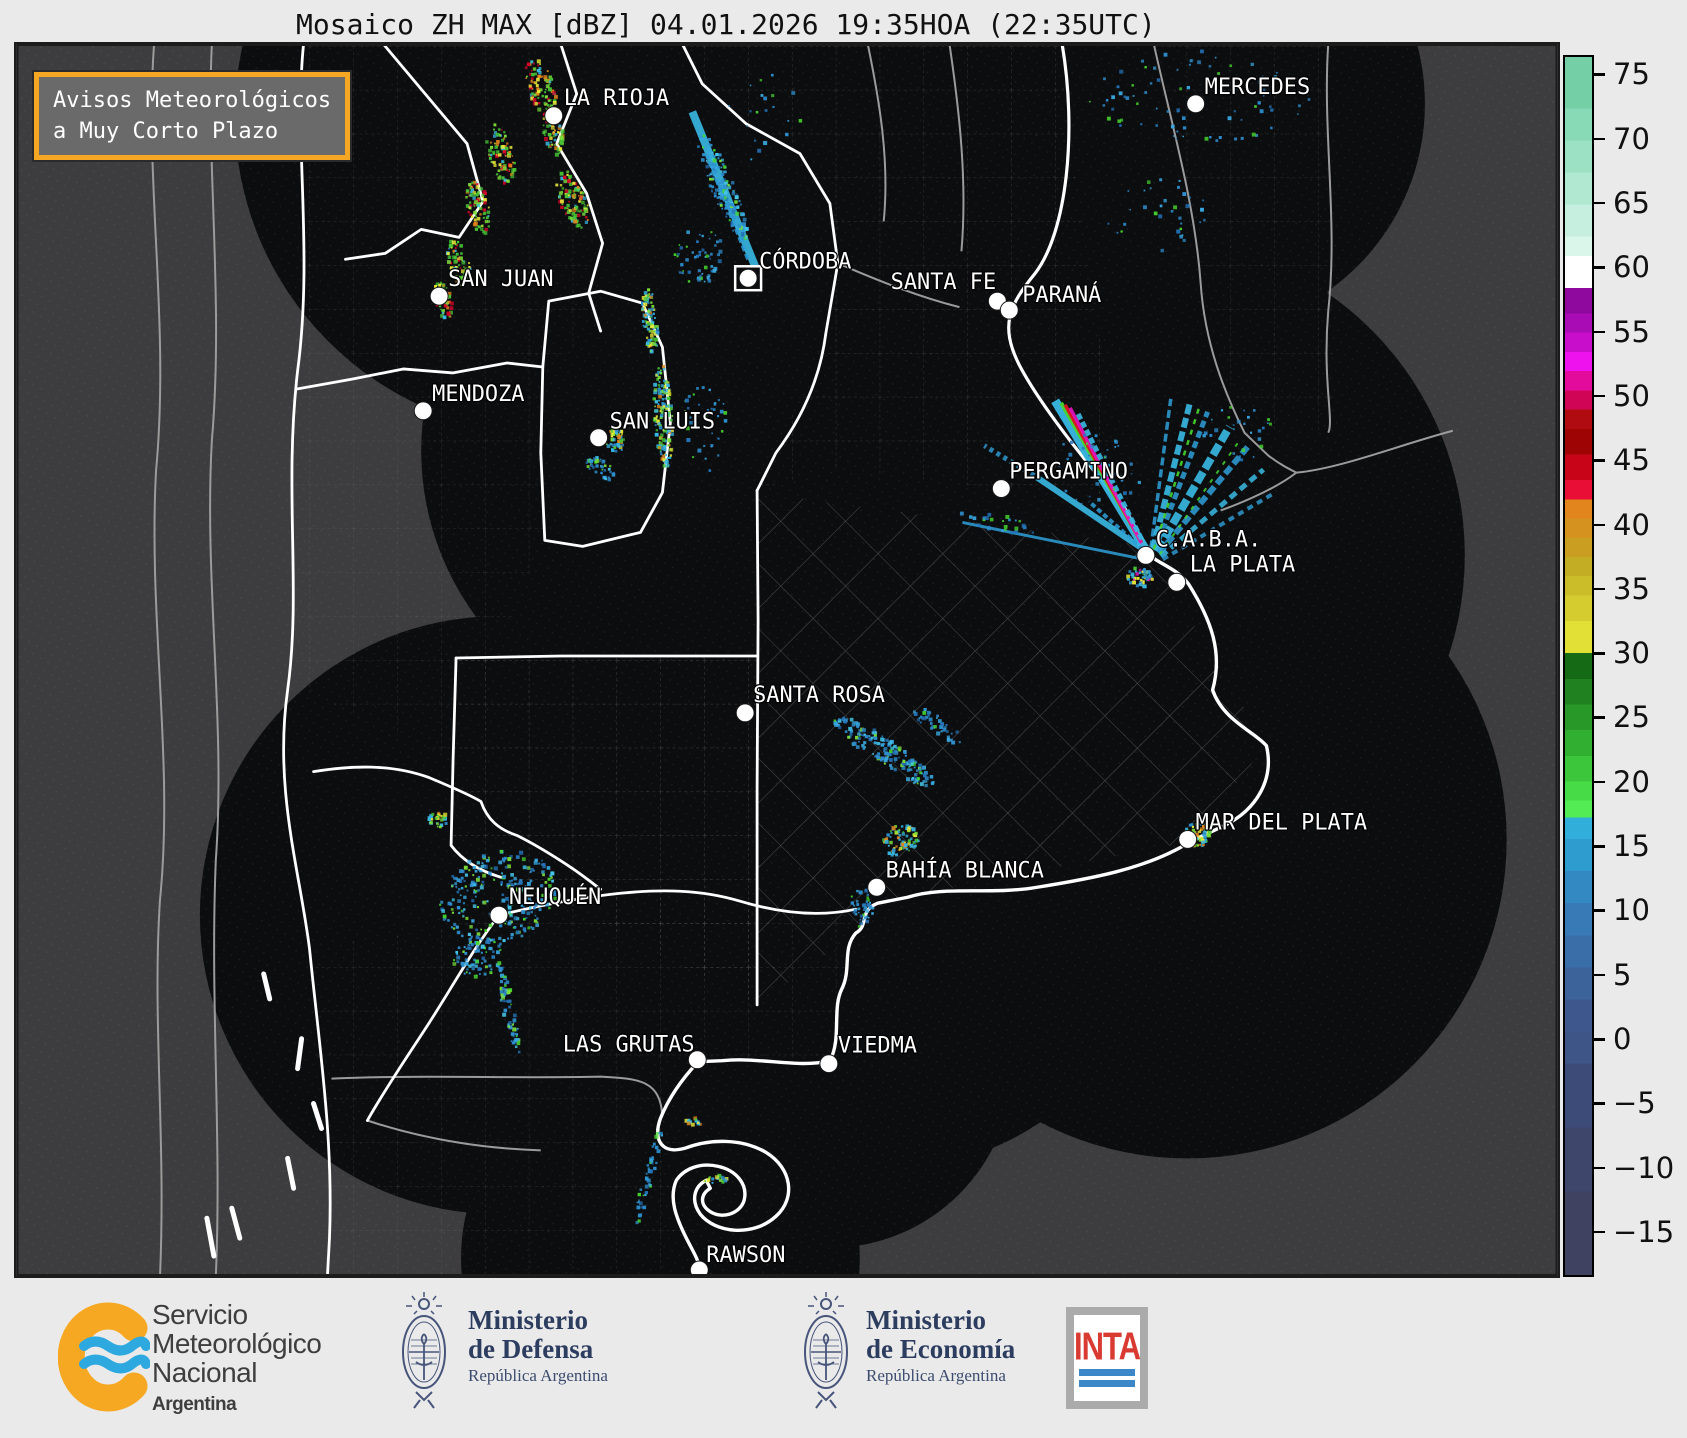  I want to click on economia-line1: Ministerio, so click(926, 1320).